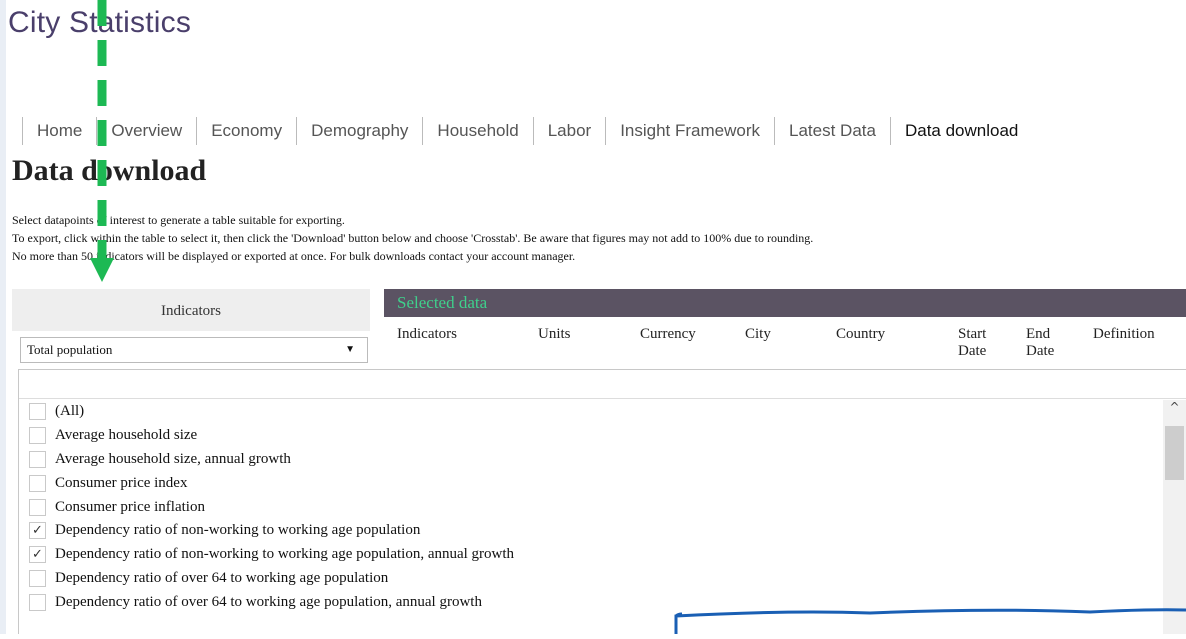 This screenshot has height=639, width=1186. Describe the element at coordinates (130, 506) in the screenshot. I see `list-item-label: Consumer price inflation` at that location.